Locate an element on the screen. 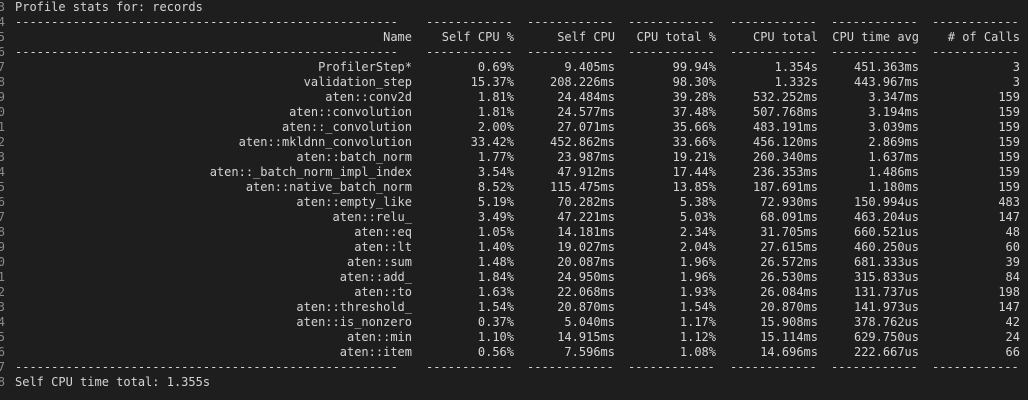  table-cell-2: 47.912ms is located at coordinates (586, 172).